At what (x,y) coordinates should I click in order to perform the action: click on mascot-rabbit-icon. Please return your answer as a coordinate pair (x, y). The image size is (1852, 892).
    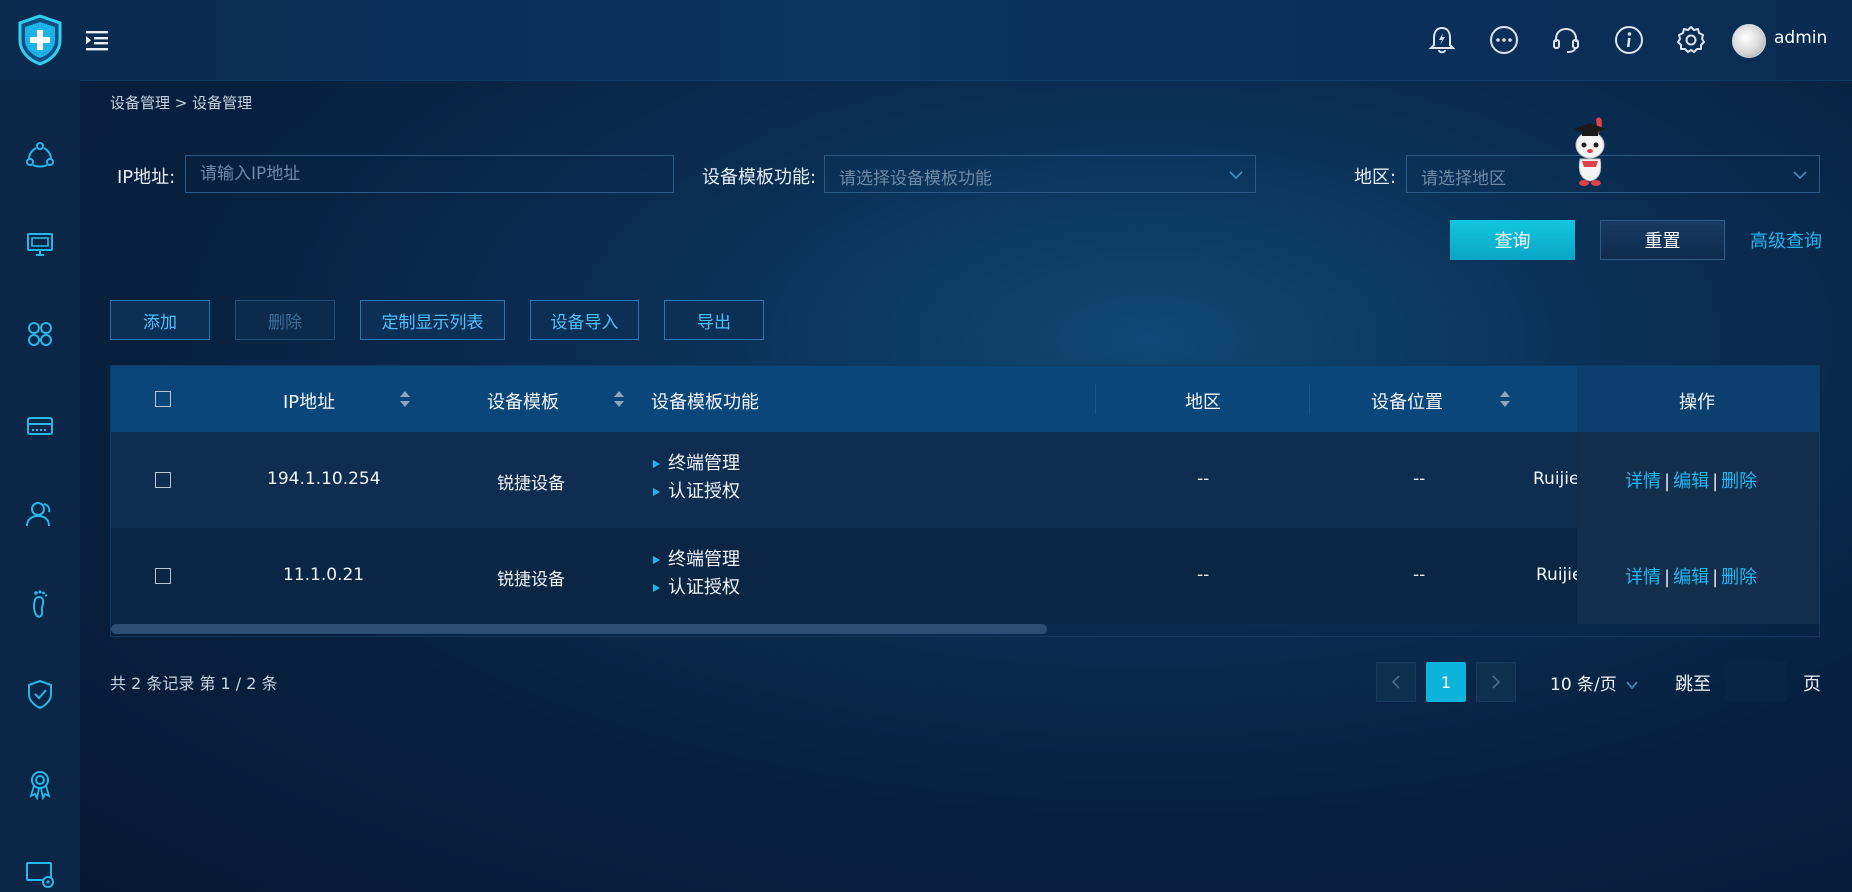
    Looking at the image, I should click on (1590, 151).